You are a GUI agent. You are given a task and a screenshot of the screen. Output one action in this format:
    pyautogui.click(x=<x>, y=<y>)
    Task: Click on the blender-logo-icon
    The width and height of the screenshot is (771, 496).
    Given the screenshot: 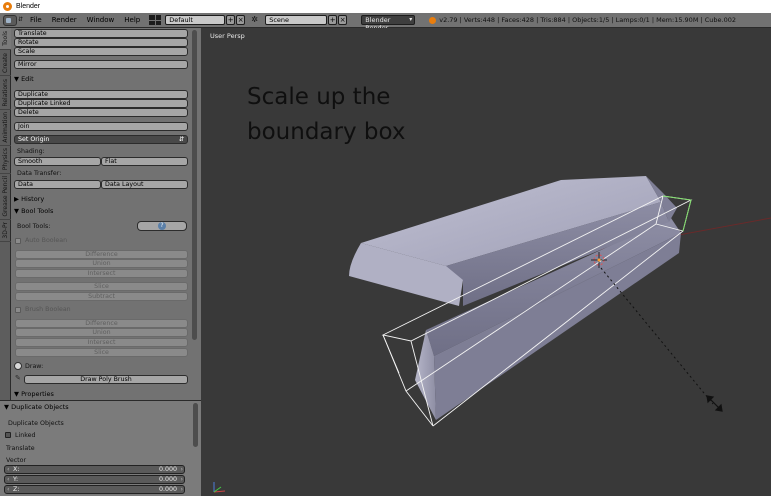 What is the action you would take?
    pyautogui.click(x=7, y=6)
    